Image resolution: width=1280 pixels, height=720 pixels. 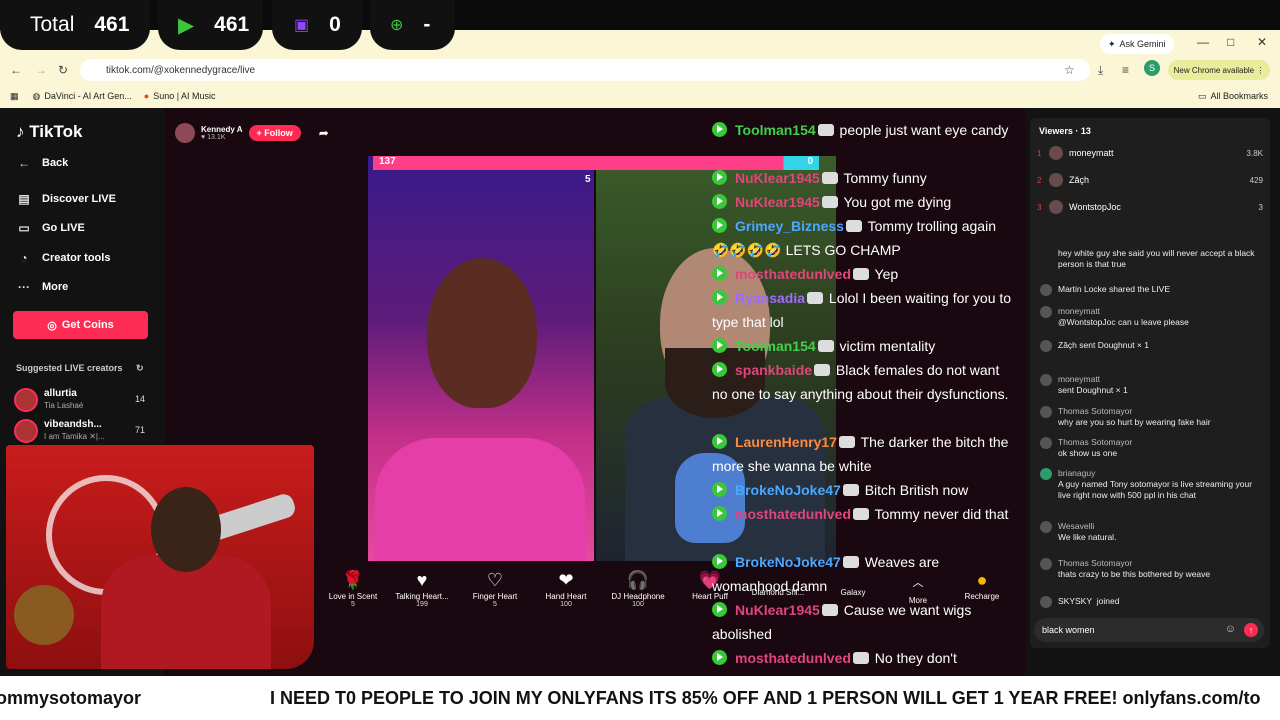 I want to click on viewer-score: 429, so click(x=1256, y=180).